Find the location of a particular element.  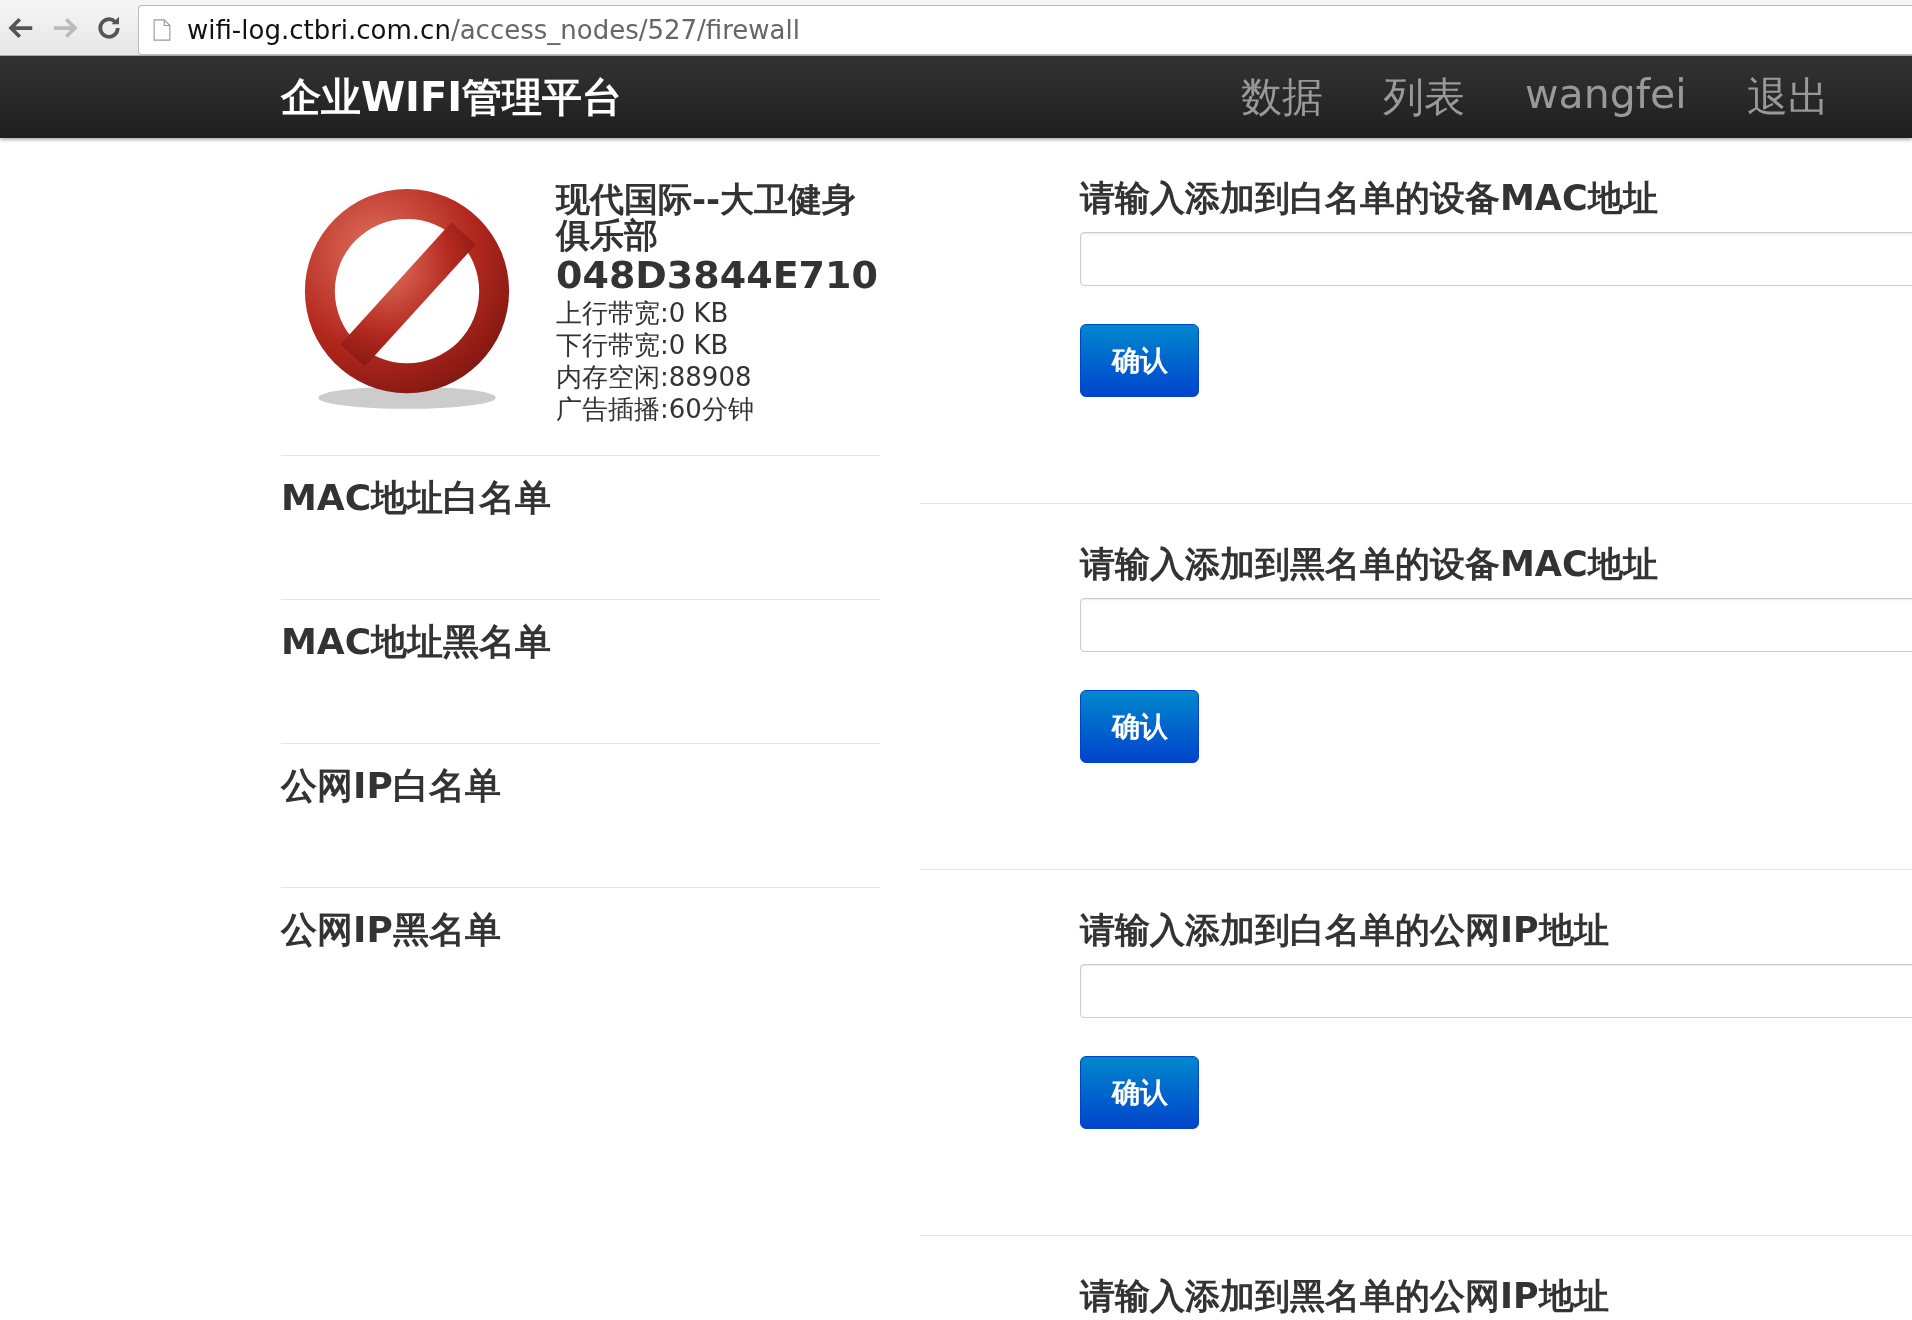

sidebar-item: MAC地址黑名单 is located at coordinates (416, 642).